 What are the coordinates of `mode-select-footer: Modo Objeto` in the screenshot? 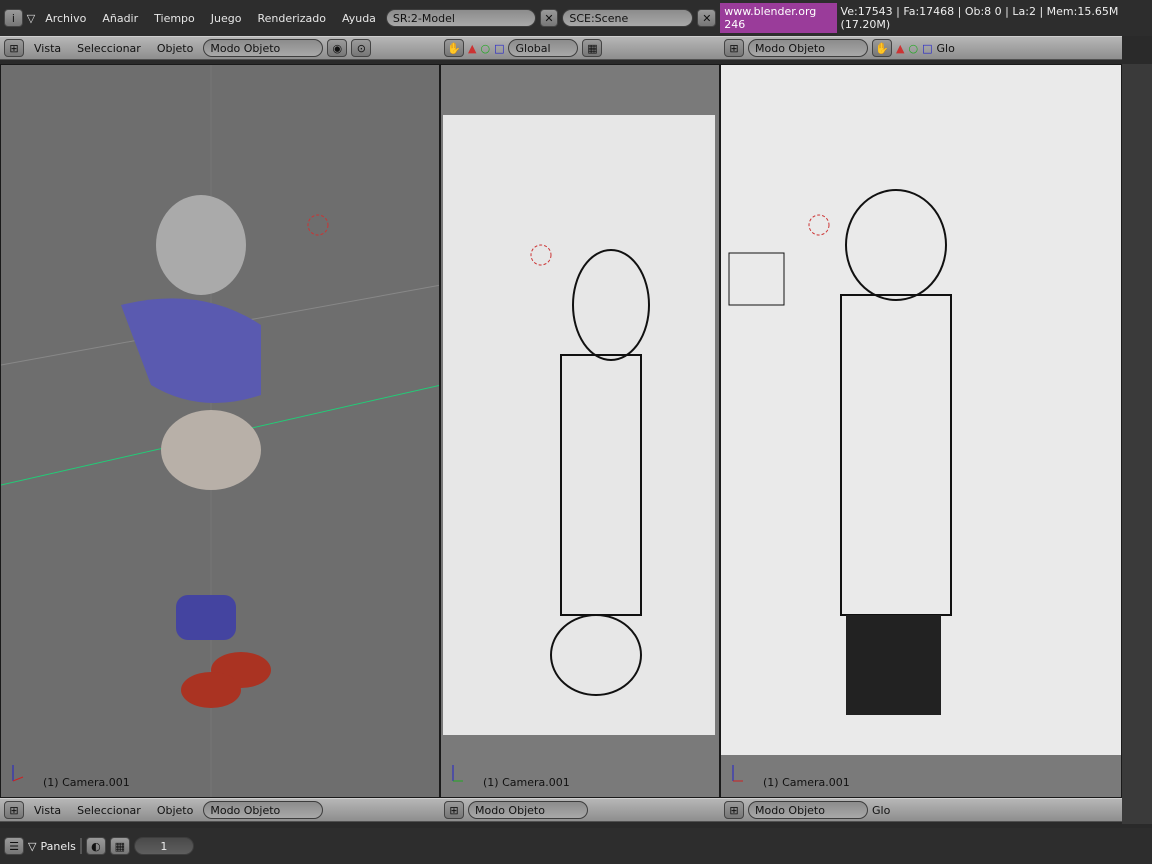 It's located at (263, 810).